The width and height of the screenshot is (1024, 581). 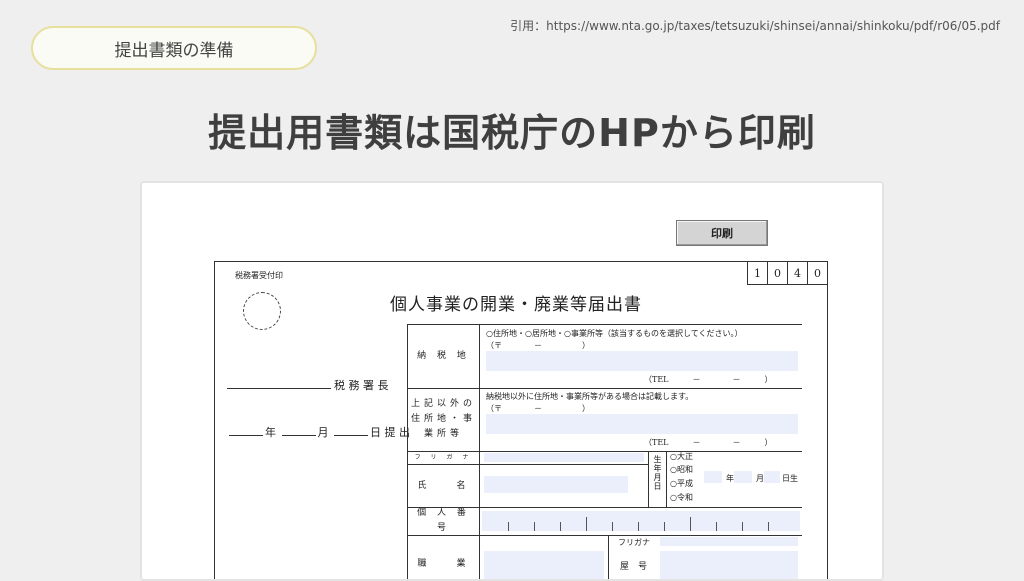 I want to click on my-number-input, so click(x=641, y=521).